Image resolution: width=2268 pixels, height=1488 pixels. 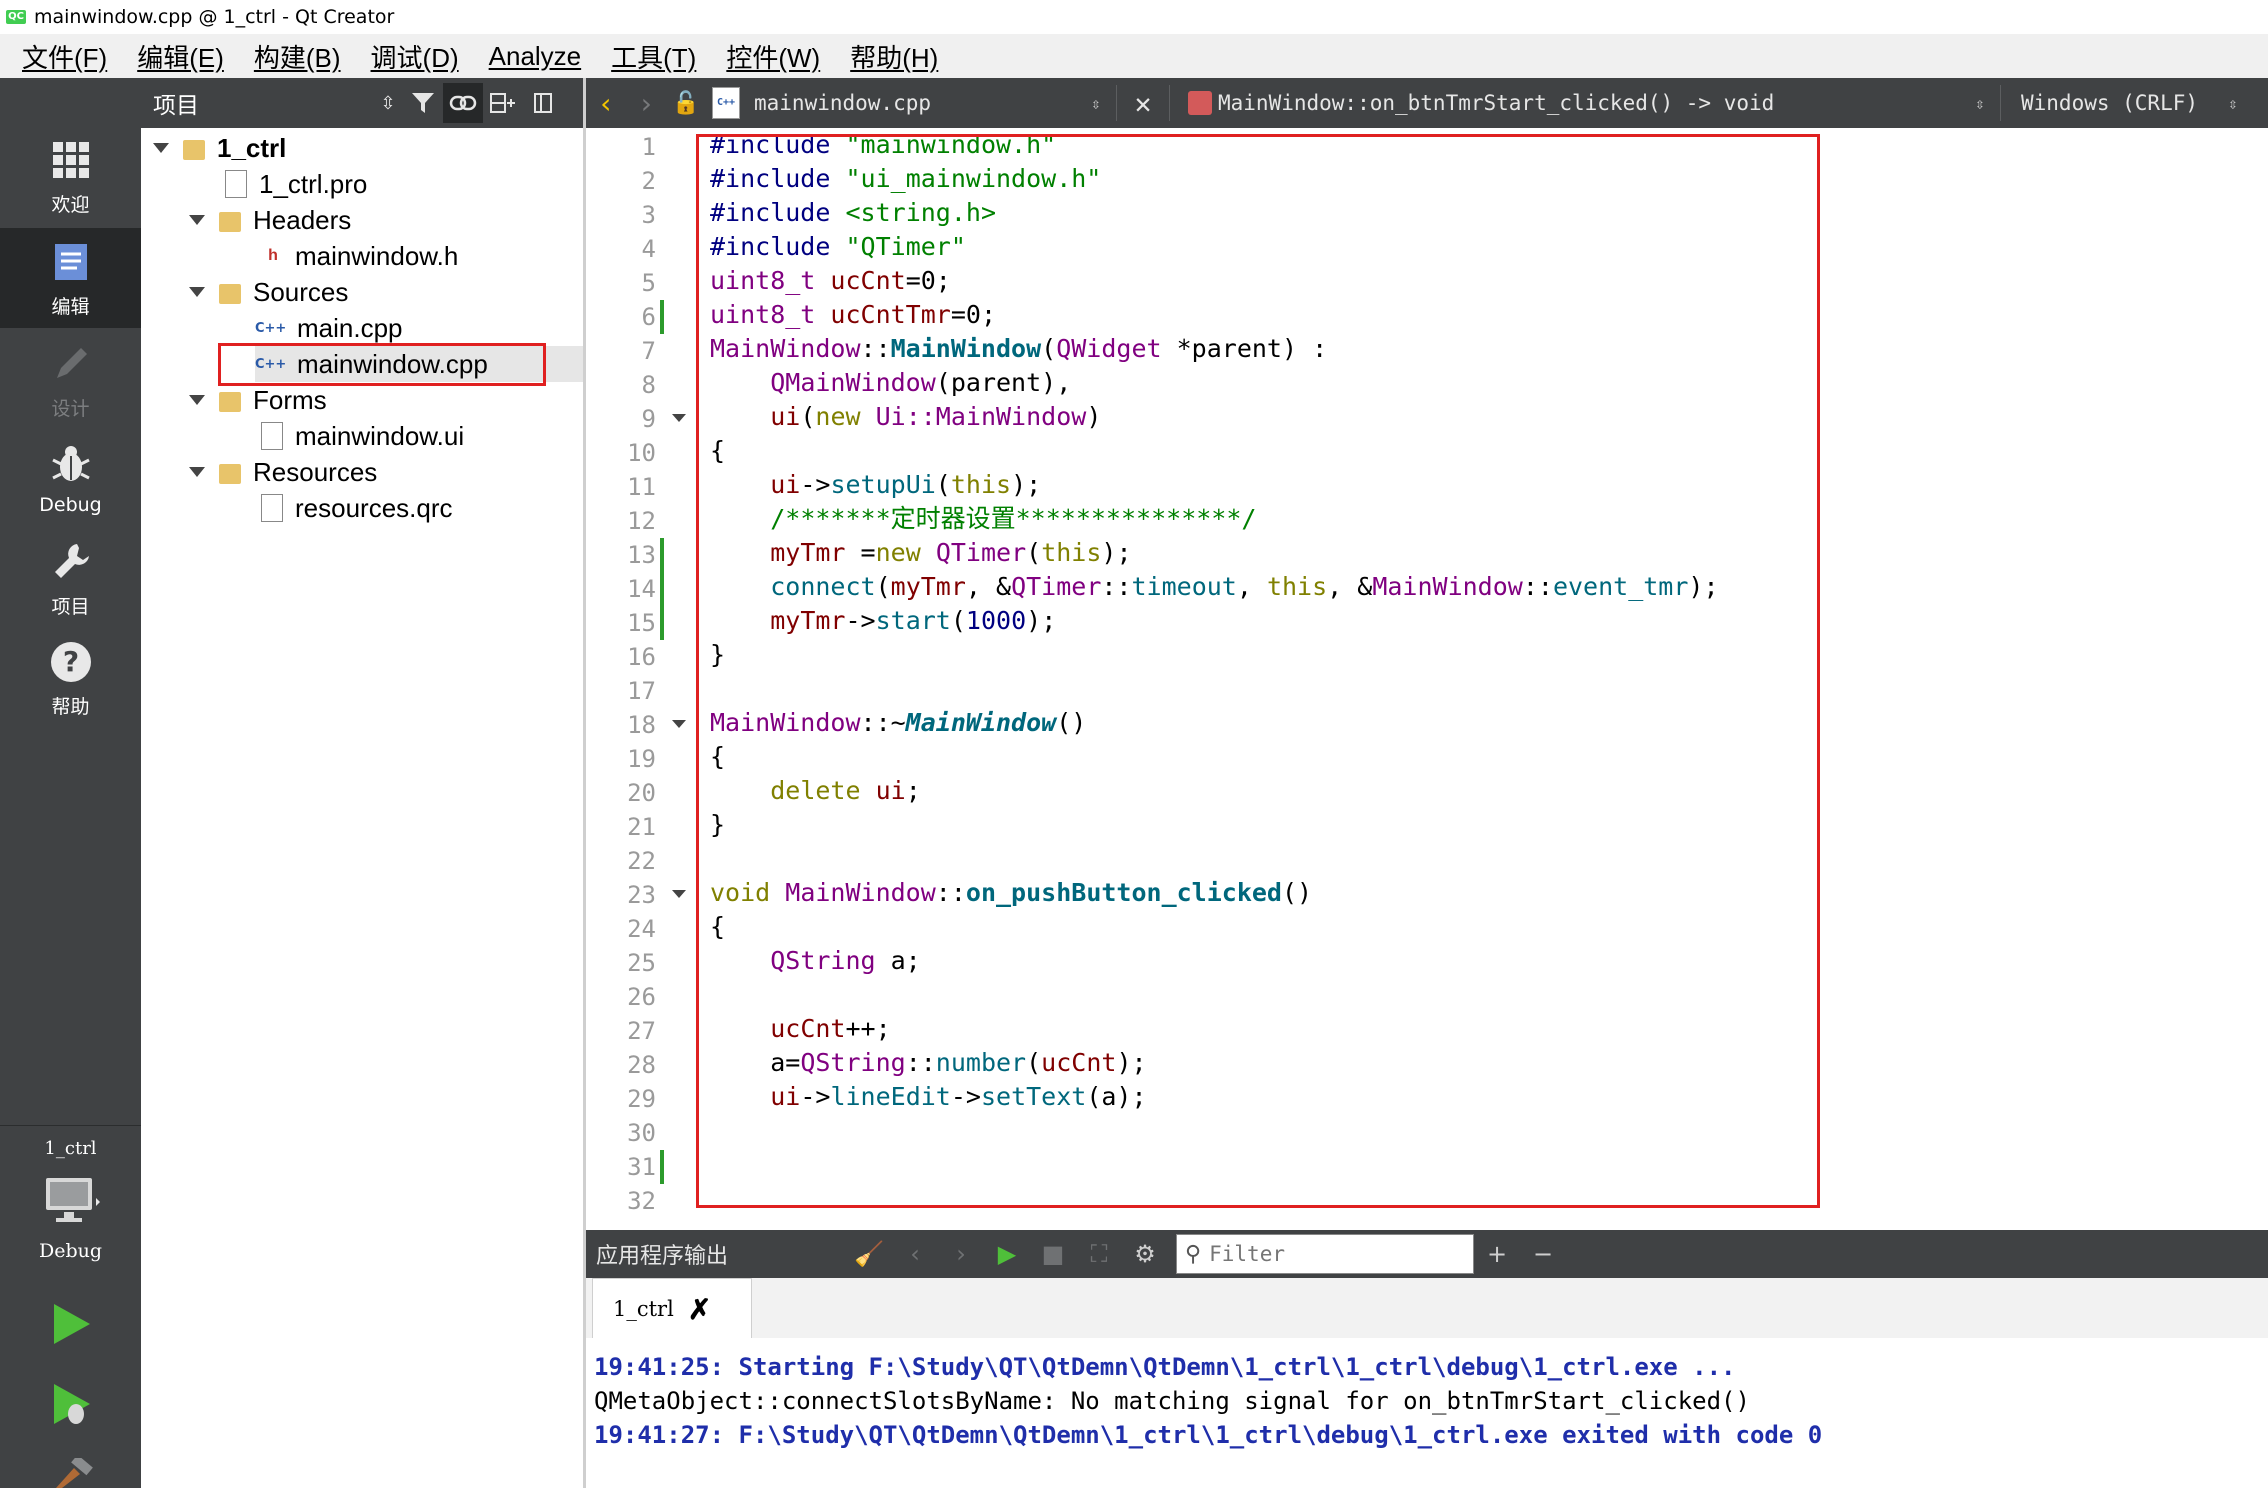 I want to click on mode-project-label: 项目, so click(x=70, y=607).